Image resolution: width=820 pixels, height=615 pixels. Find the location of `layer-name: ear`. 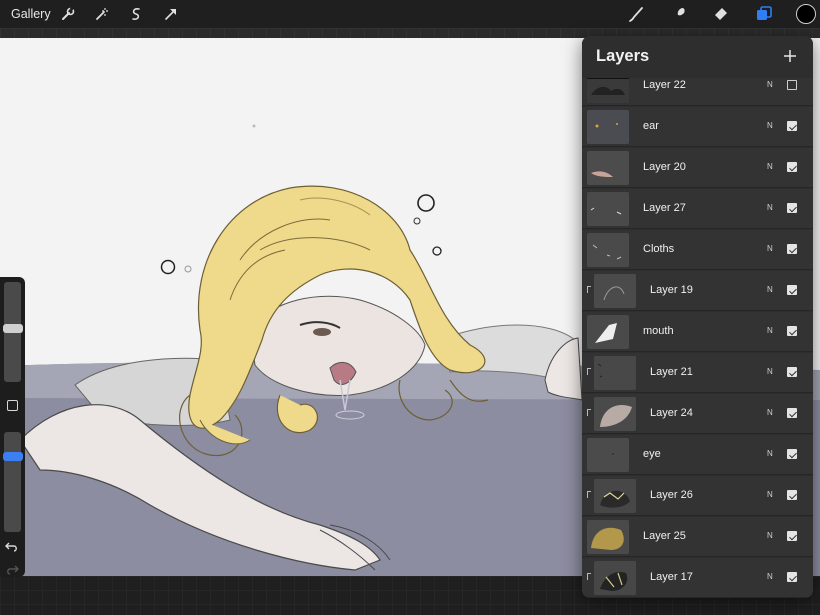

layer-name: ear is located at coordinates (651, 126).